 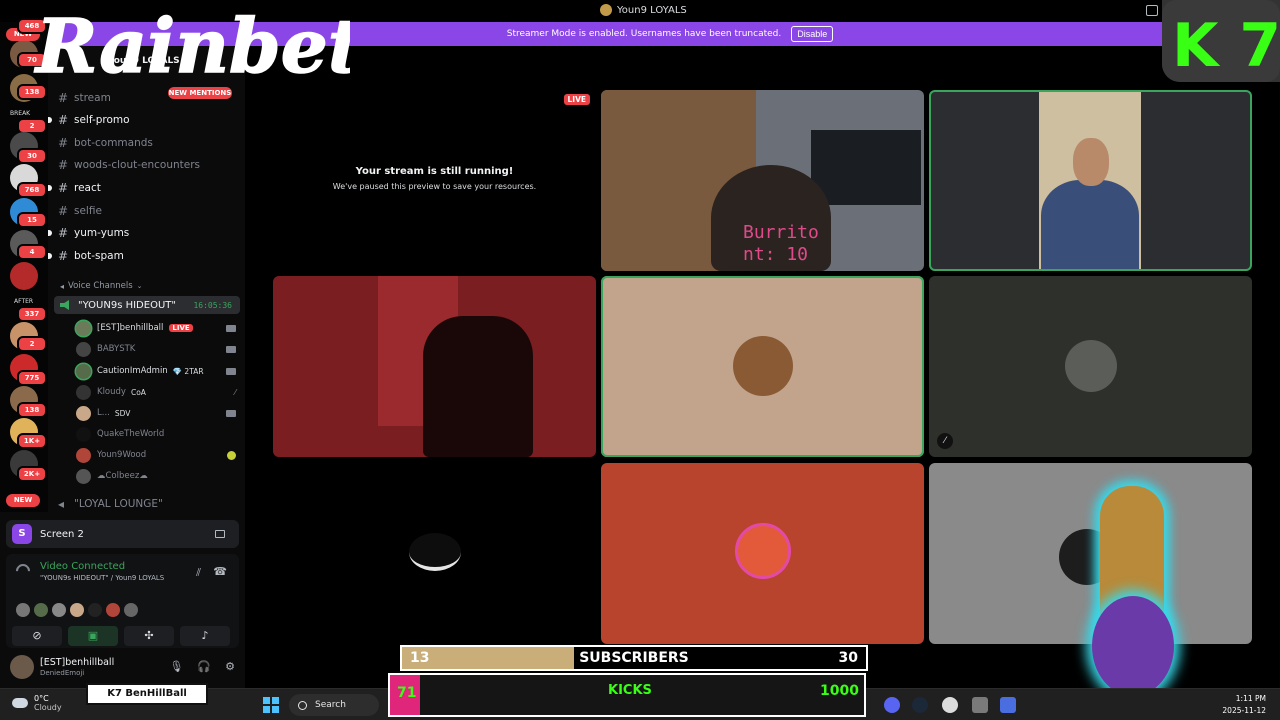 What do you see at coordinates (839, 691) in the screenshot?
I see `kicks-goal: 1000` at bounding box center [839, 691].